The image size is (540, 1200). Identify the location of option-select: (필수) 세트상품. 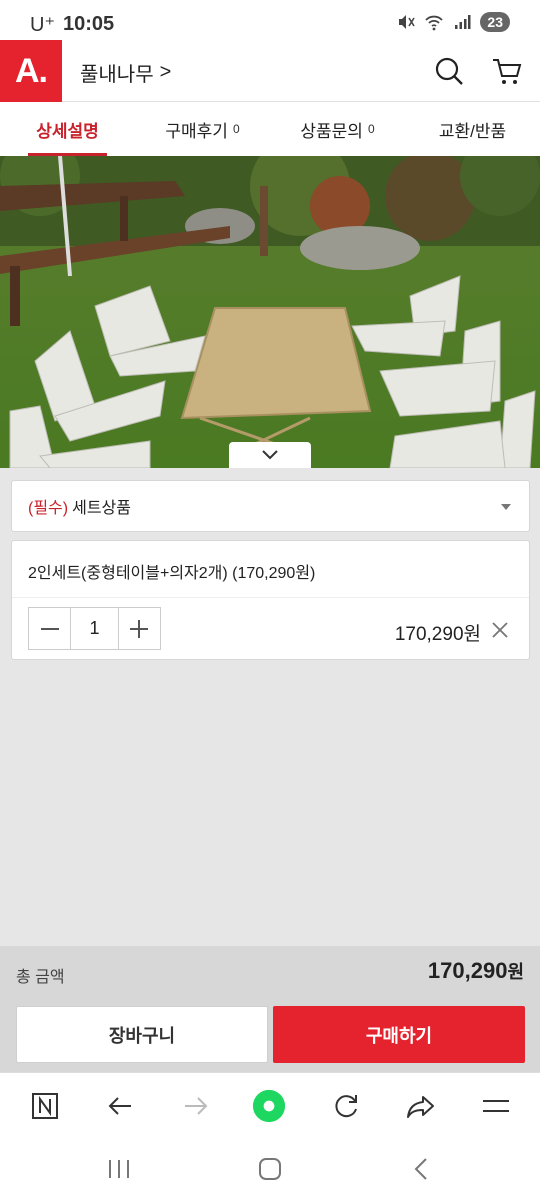
(270, 506).